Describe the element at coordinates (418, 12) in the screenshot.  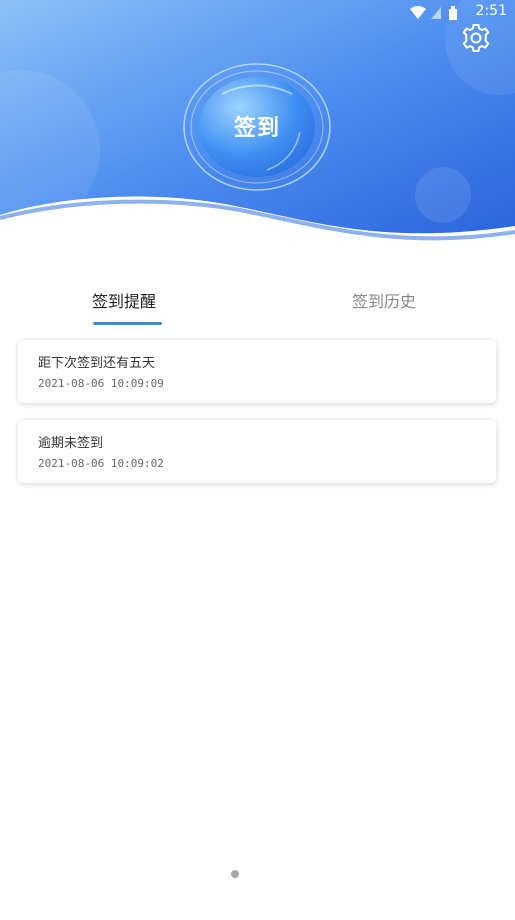
I see `wifi-icon` at that location.